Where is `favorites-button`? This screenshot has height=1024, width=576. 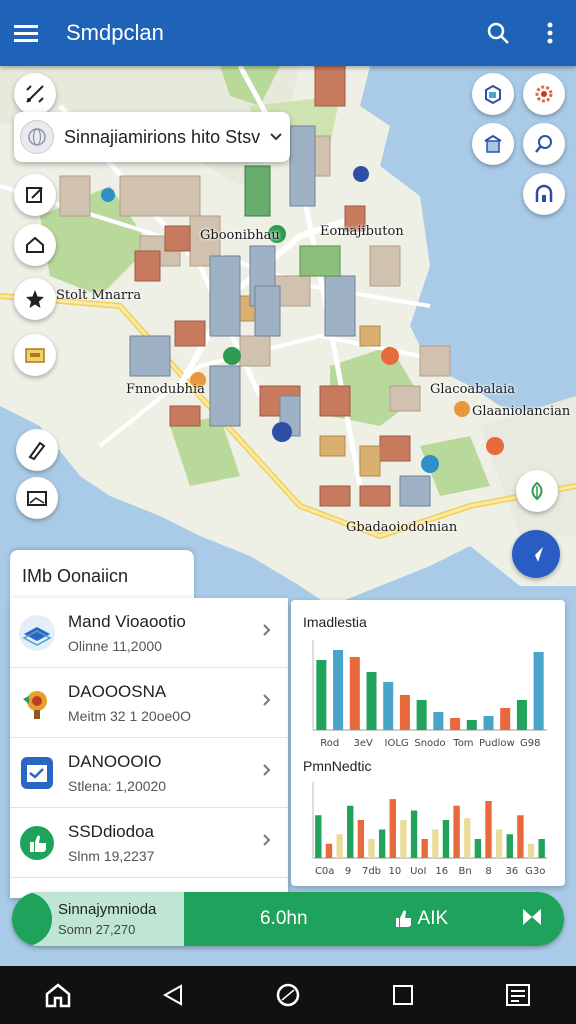 favorites-button is located at coordinates (35, 299).